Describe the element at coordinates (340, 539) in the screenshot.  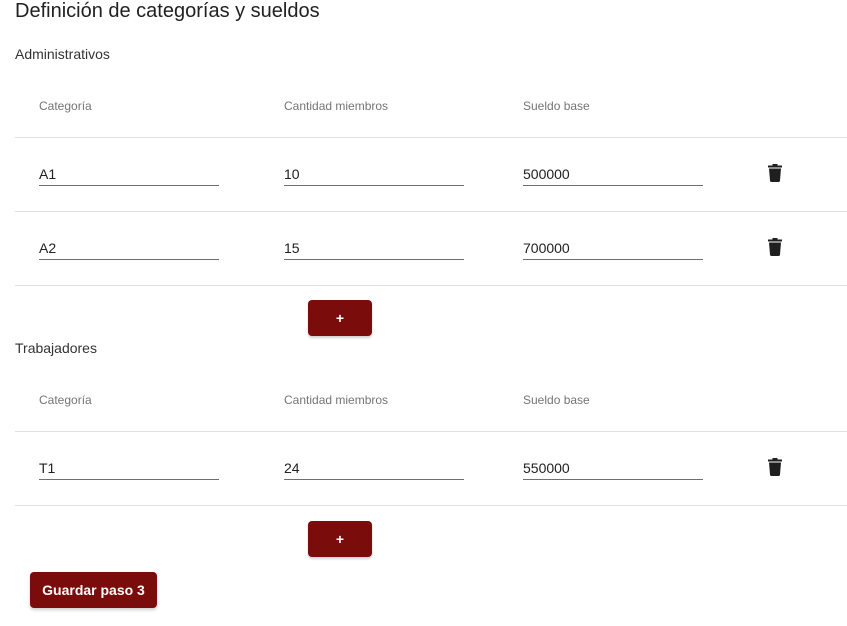
I see `add-trabajador-button: +` at that location.